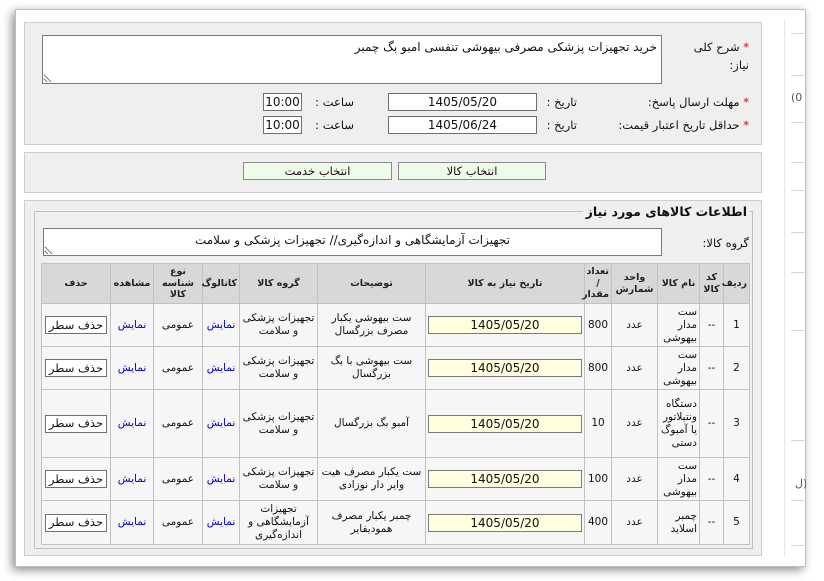 This screenshot has height=581, width=824. I want to click on side-panel-text: ل), so click(800, 483).